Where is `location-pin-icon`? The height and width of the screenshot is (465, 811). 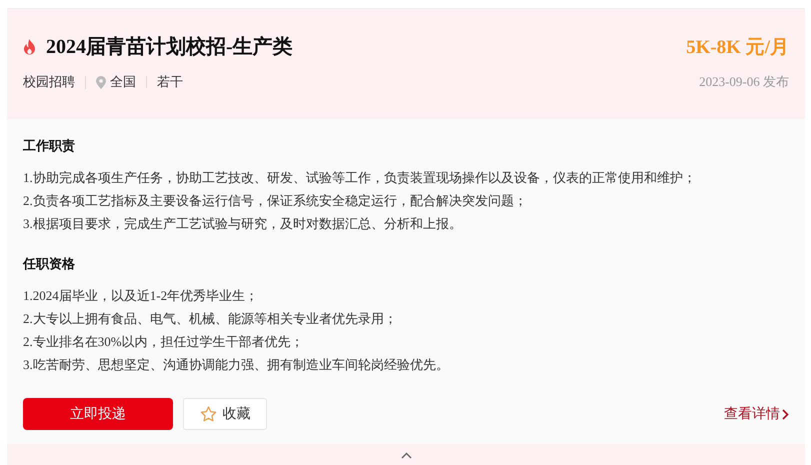 location-pin-icon is located at coordinates (101, 82).